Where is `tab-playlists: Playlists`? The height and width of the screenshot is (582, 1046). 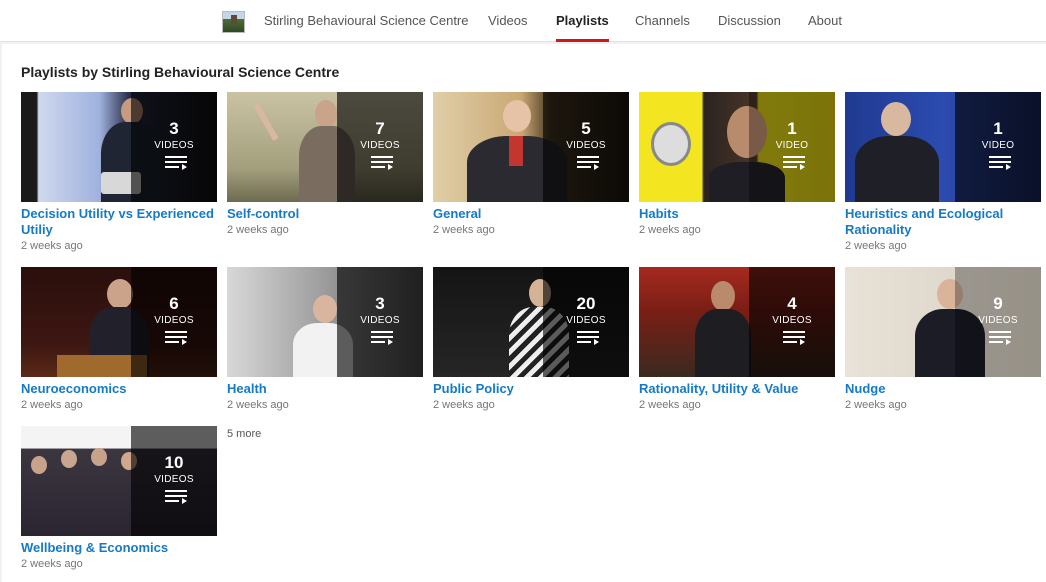
tab-playlists: Playlists is located at coordinates (582, 21).